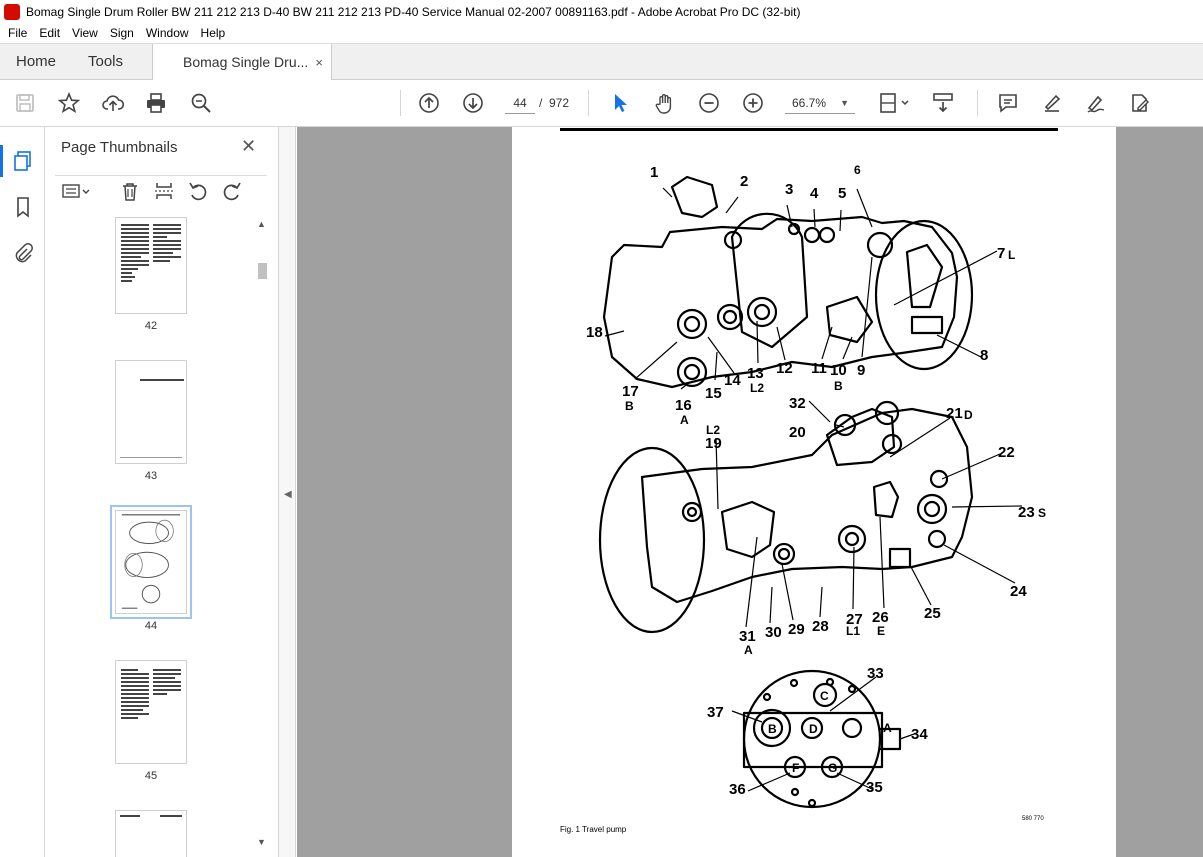 The image size is (1203, 857). I want to click on edit-pdf-icon, so click(1140, 103).